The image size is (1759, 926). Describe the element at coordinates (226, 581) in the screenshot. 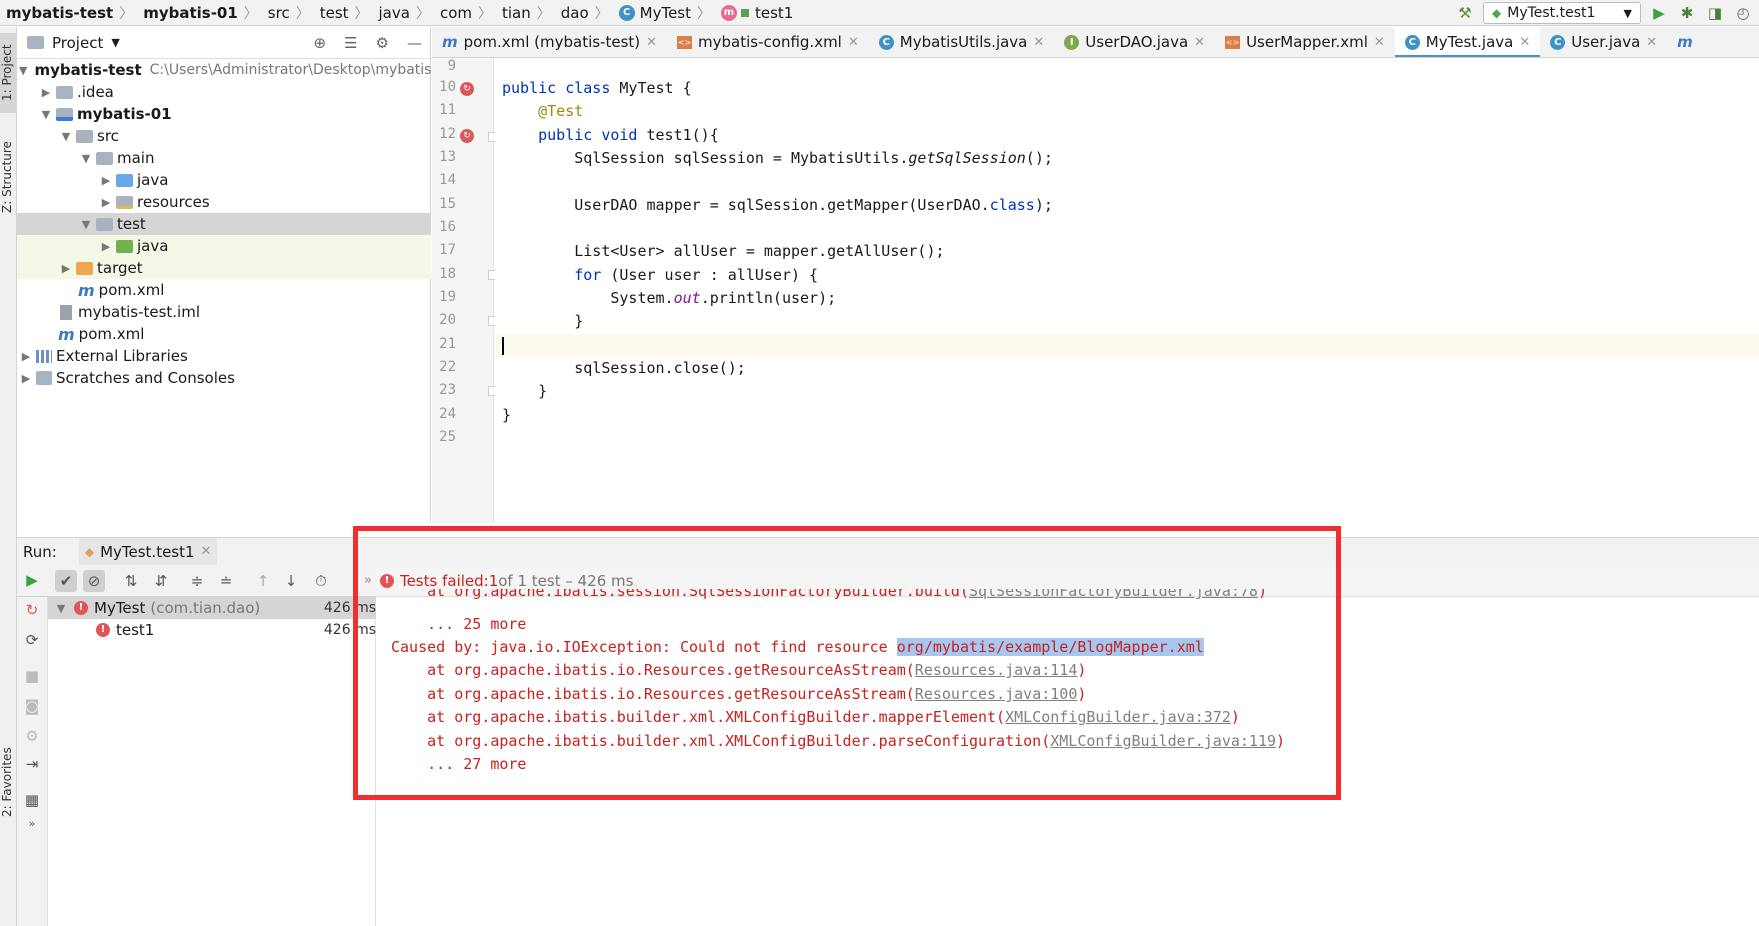

I see `collapse-all-icon: ≐` at that location.